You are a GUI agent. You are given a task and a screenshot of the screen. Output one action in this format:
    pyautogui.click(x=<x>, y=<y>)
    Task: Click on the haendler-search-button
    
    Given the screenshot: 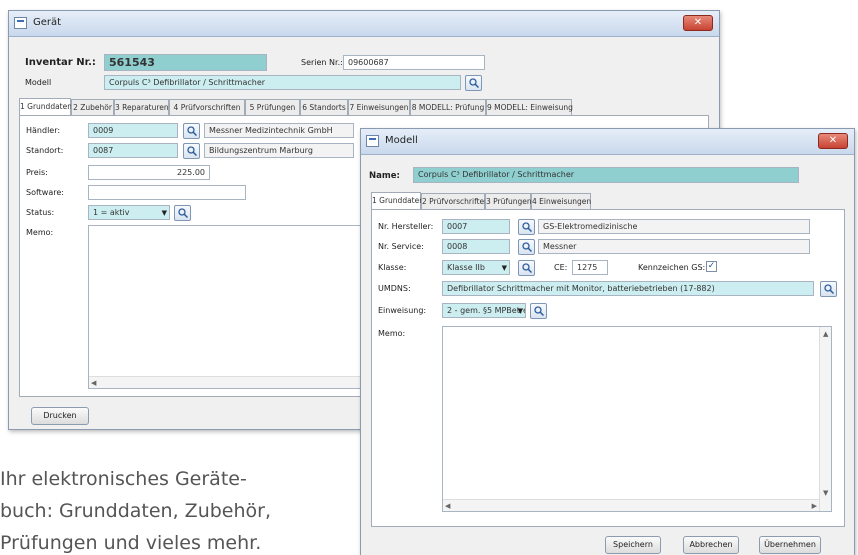 What is the action you would take?
    pyautogui.click(x=191, y=131)
    